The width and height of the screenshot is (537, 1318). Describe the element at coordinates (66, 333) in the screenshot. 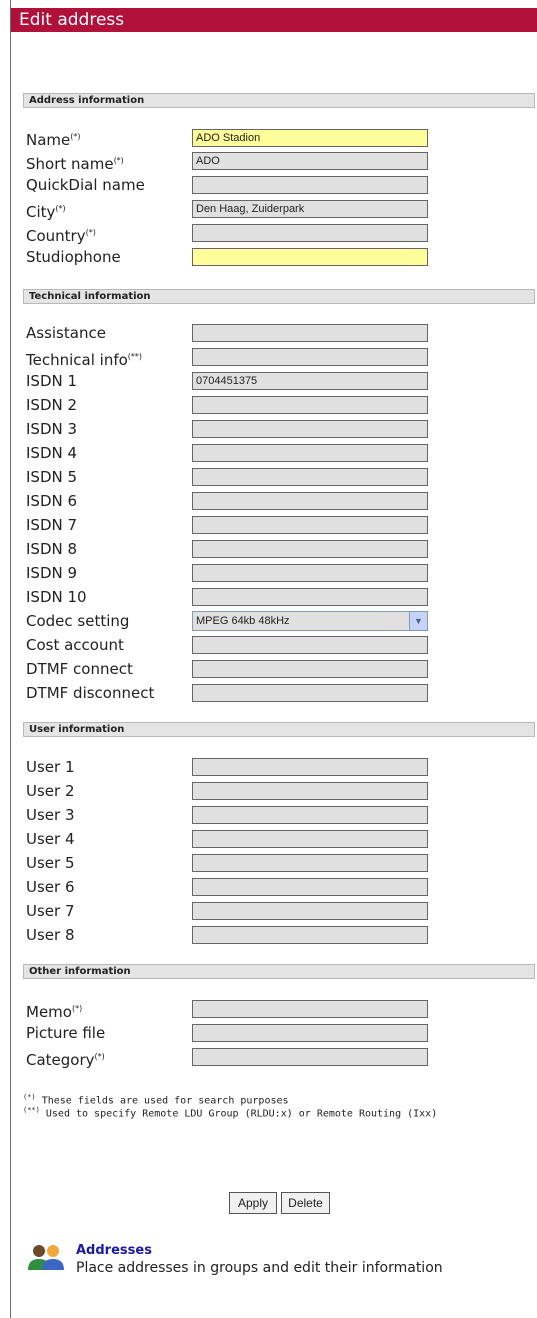

I see `assistance-label: Assistance` at that location.